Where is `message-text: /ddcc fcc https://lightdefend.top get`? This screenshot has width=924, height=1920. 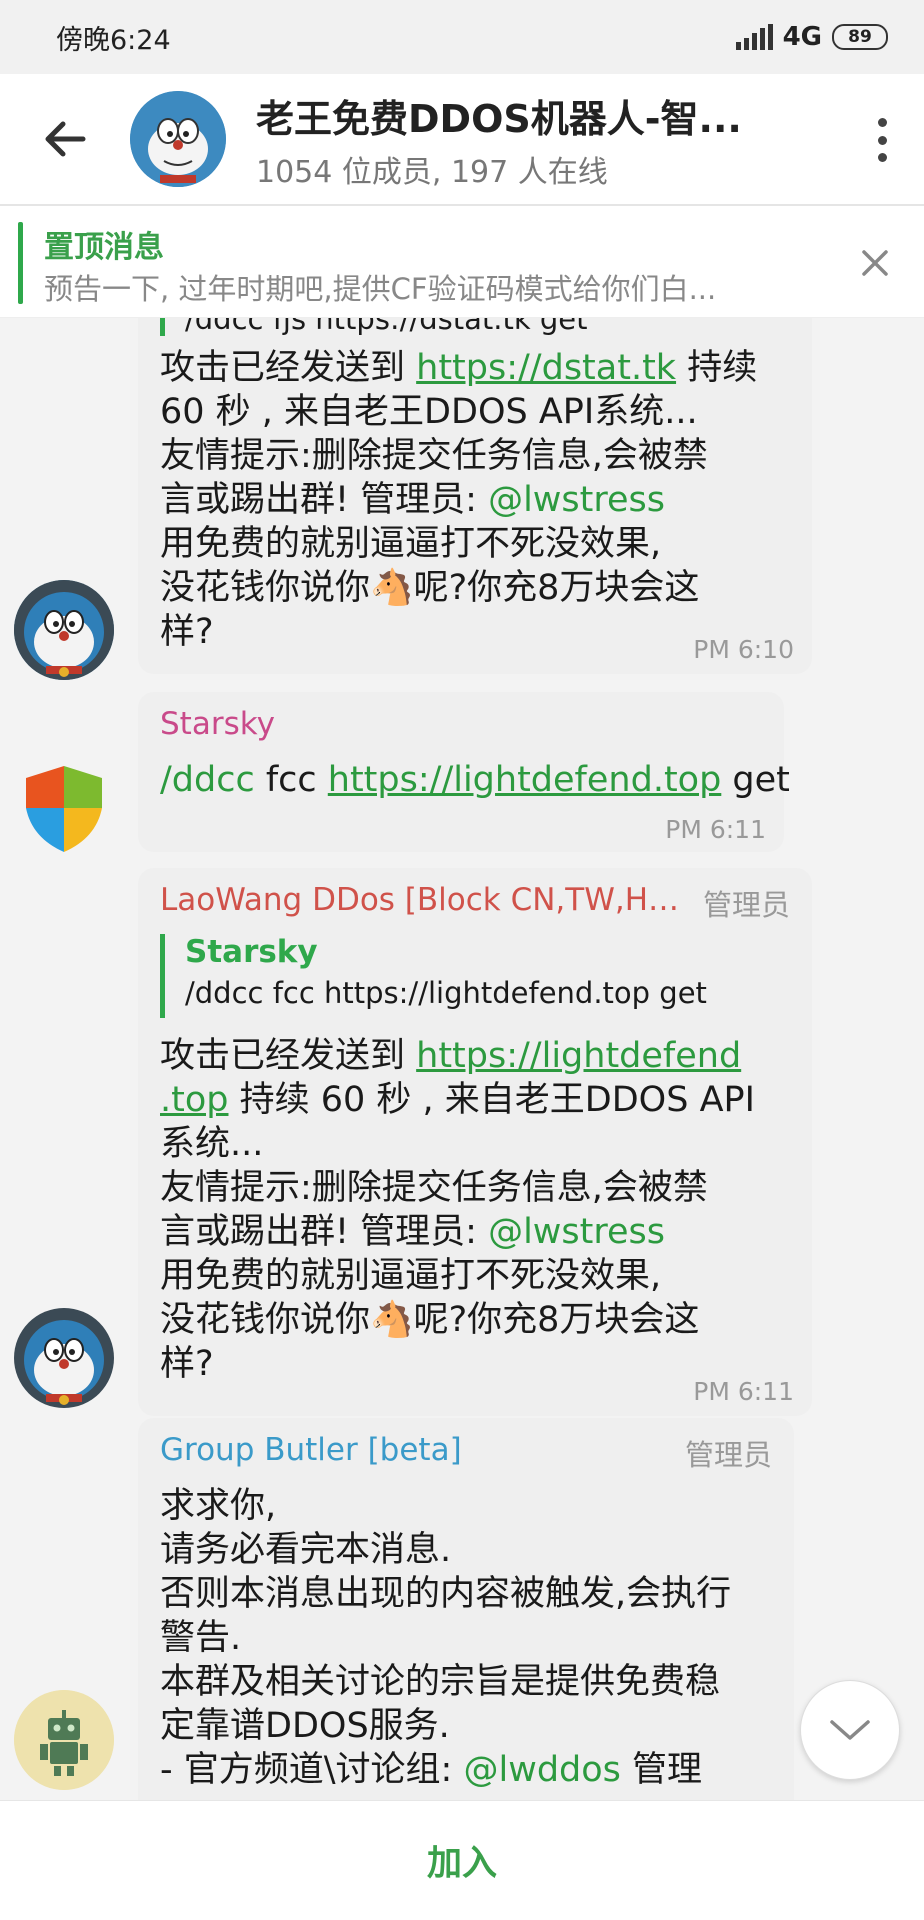
message-text: /ddcc fcc https://lightdefend.top get is located at coordinates (475, 780).